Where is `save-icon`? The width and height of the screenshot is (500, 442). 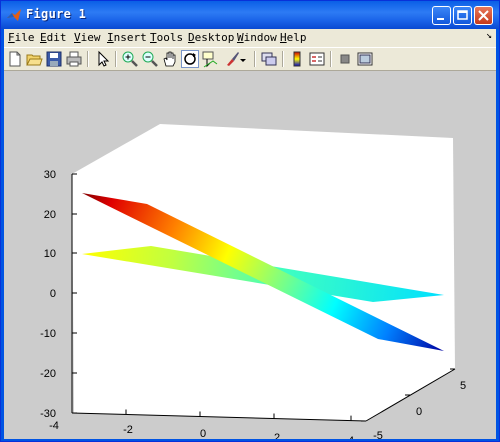
save-icon is located at coordinates (54, 59).